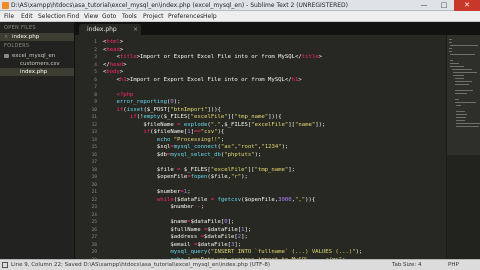 The width and height of the screenshot is (480, 270). Describe the element at coordinates (128, 57) in the screenshot. I see `code-token: title` at that location.